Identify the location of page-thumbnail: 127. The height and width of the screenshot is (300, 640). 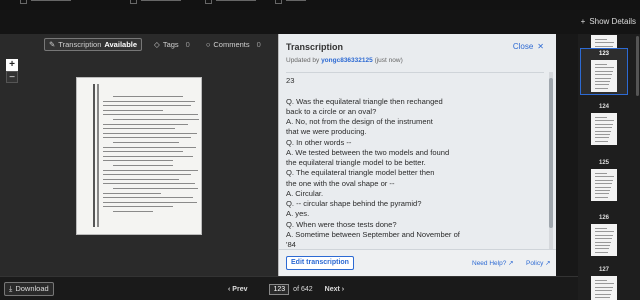
(604, 283).